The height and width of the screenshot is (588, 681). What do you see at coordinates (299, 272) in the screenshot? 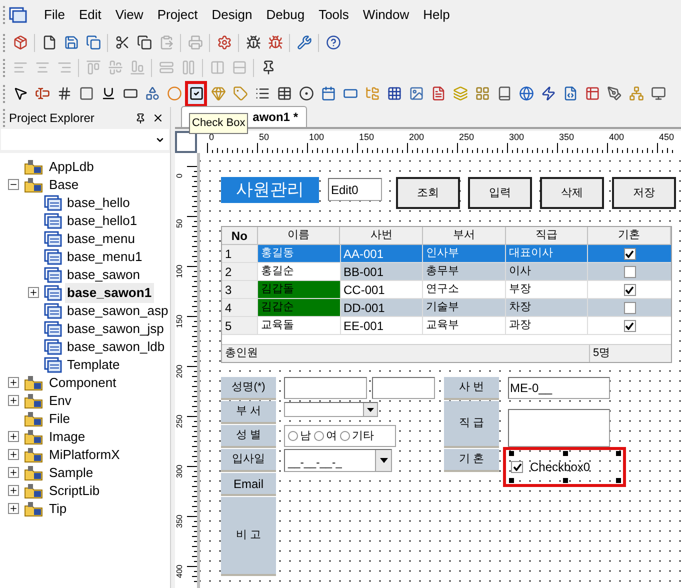
I see `grid-cell: 홍길순` at bounding box center [299, 272].